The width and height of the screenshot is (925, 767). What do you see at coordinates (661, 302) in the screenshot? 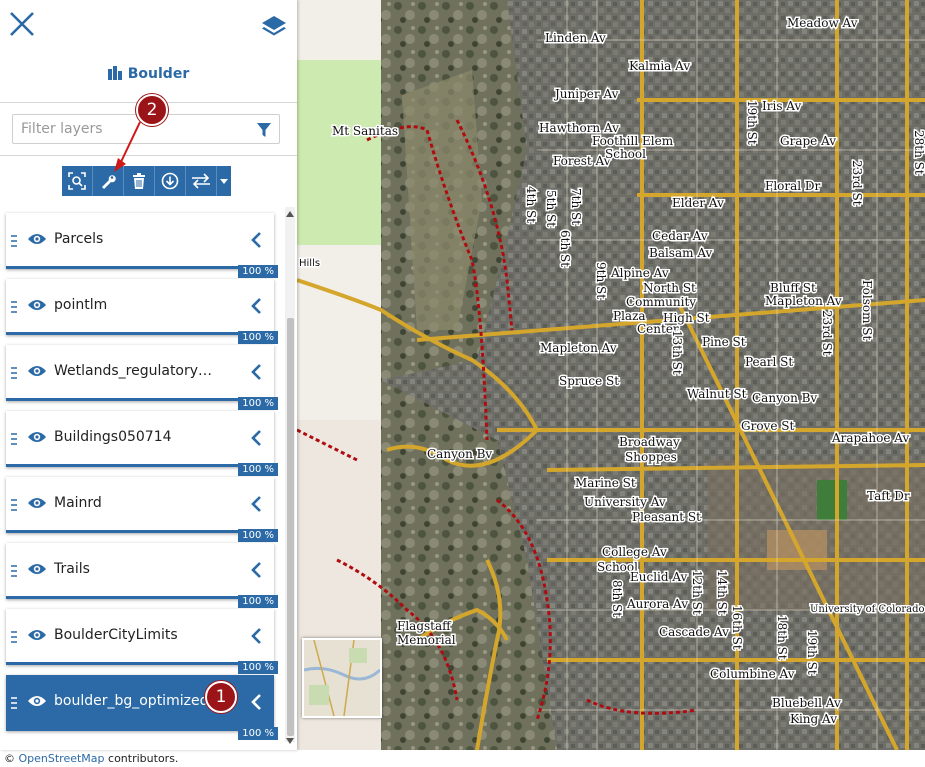
I see `map-label: Community` at bounding box center [661, 302].